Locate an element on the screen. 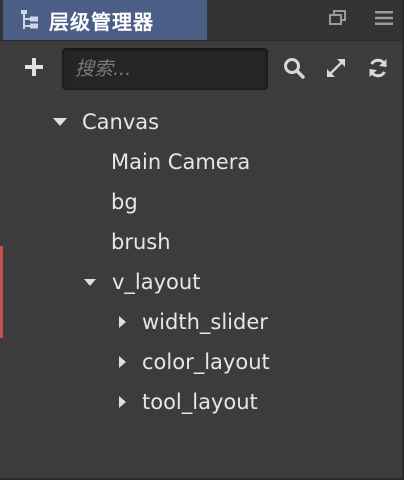 Image resolution: width=404 pixels, height=480 pixels. tree-node-canvas: Canvas is located at coordinates (105, 122).